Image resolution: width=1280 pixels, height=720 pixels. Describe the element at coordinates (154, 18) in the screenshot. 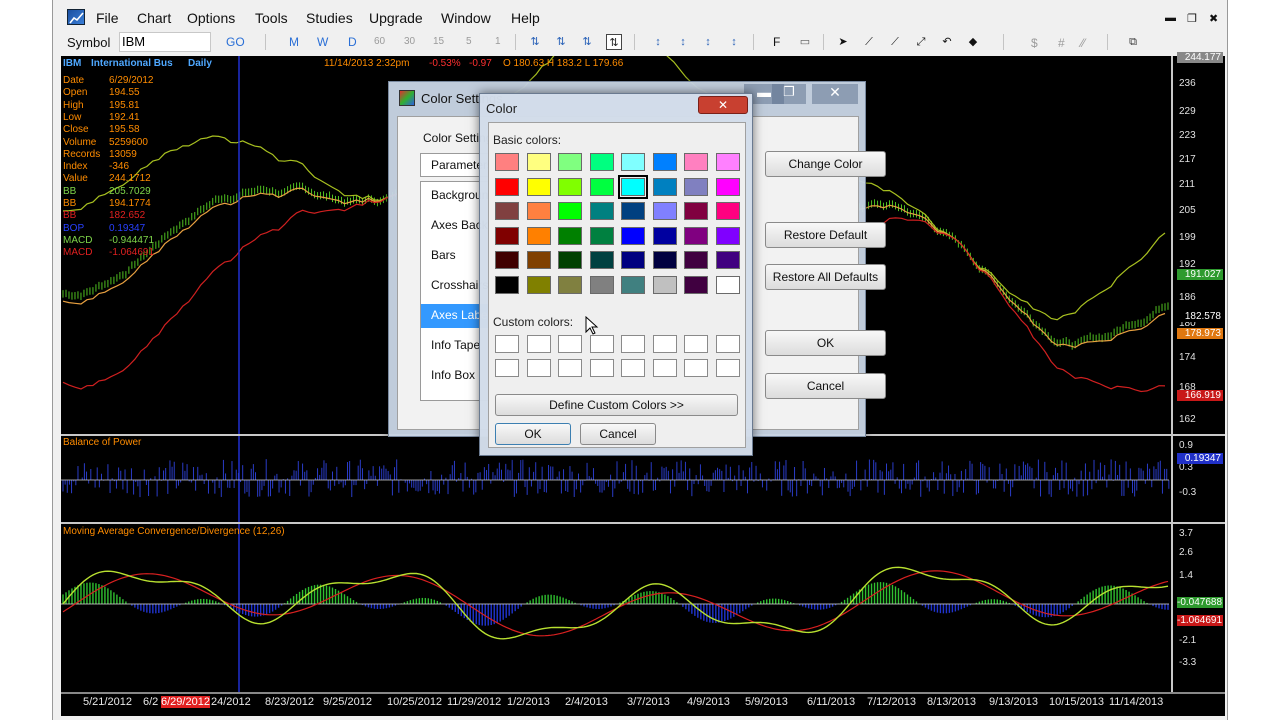

I see `menu-chart: Chart` at that location.